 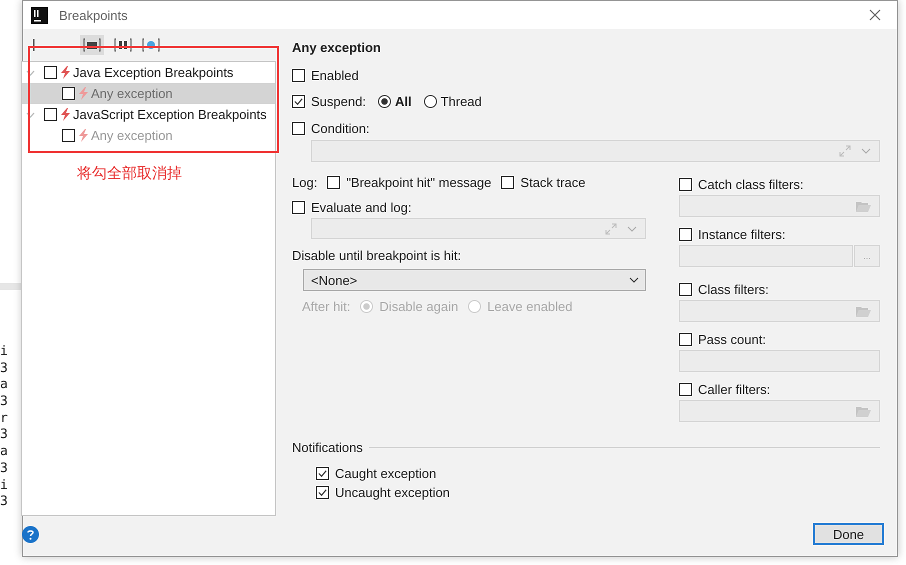 I want to click on section-title: Notifications, so click(x=327, y=447).